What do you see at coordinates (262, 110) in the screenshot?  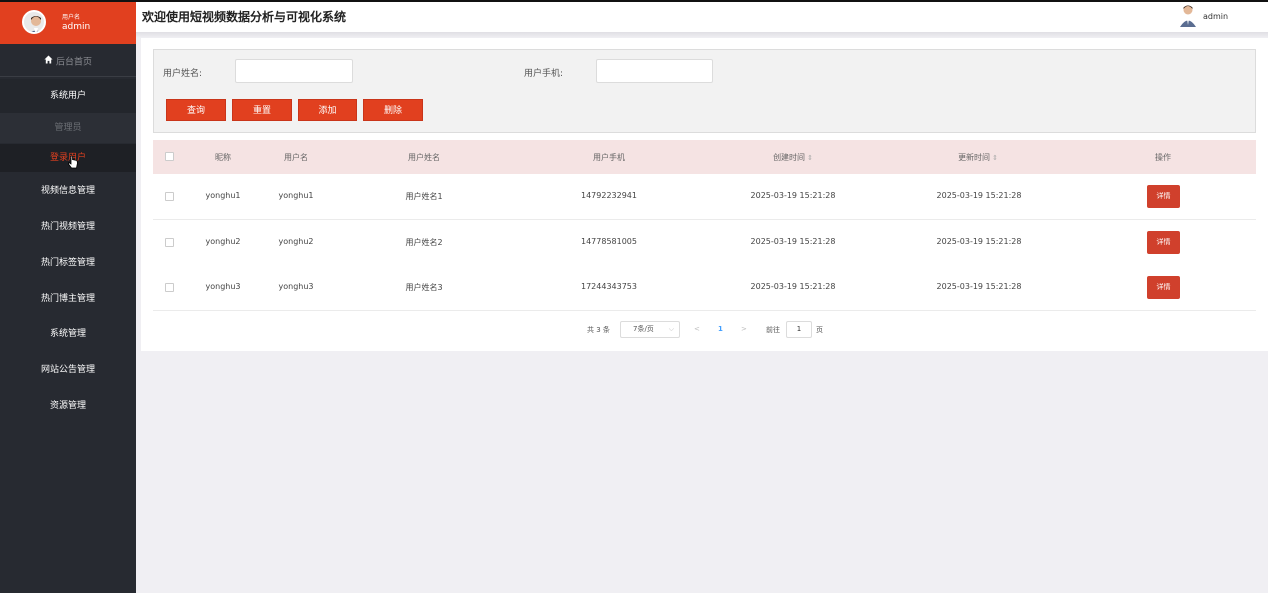 I see `reset-button: 重置` at bounding box center [262, 110].